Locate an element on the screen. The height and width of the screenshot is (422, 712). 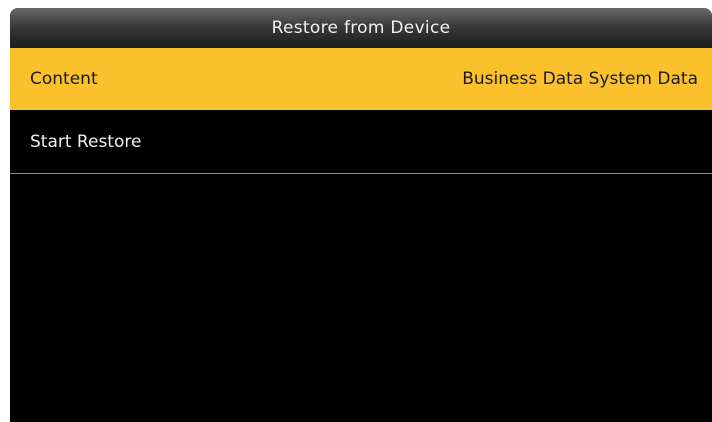
menu-item-content-value: Business Data System Data is located at coordinates (580, 79).